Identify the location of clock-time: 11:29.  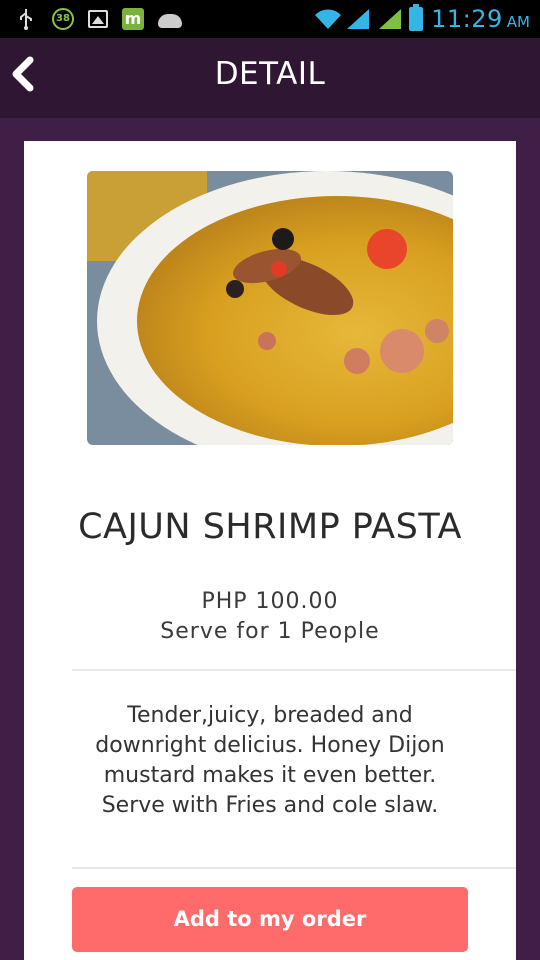
(467, 19).